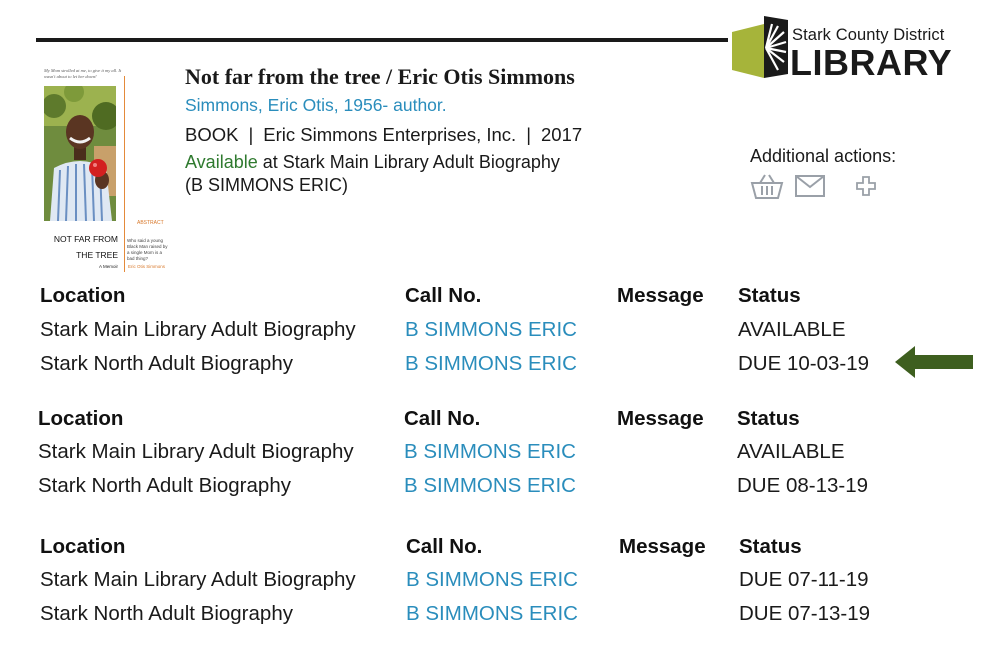 Image resolution: width=1000 pixels, height=650 pixels. I want to click on cover-subtitle: A Memoir, so click(108, 266).